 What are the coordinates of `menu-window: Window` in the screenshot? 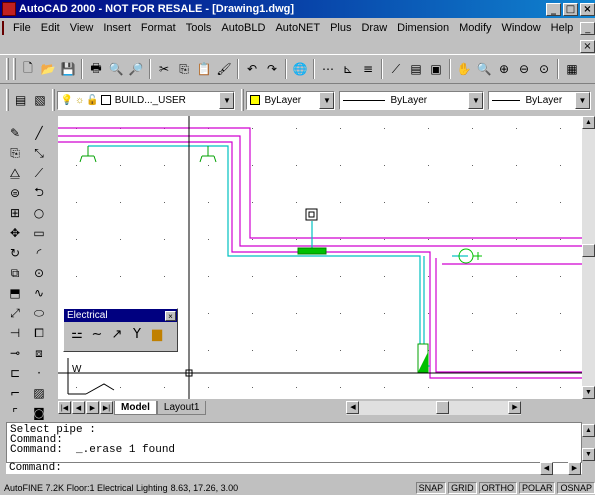 It's located at (521, 28).